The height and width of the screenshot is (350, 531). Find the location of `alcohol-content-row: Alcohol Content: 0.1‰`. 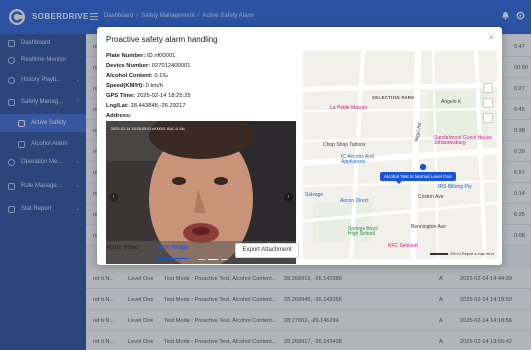

alcohol-content-row: Alcohol Content: 0.1‰ is located at coordinates (148, 76).